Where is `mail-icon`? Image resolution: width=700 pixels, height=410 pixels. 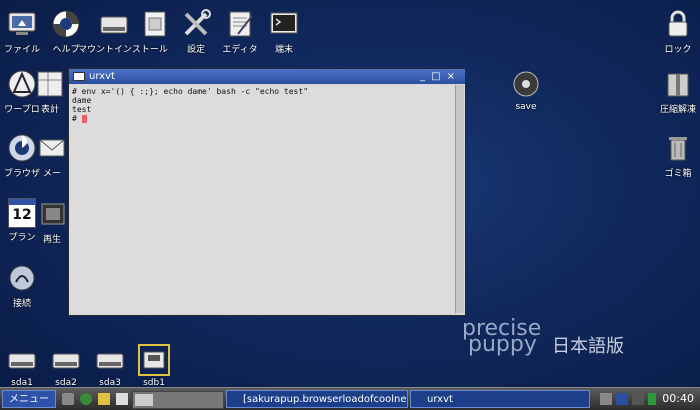
mail-icon is located at coordinates (52, 148).